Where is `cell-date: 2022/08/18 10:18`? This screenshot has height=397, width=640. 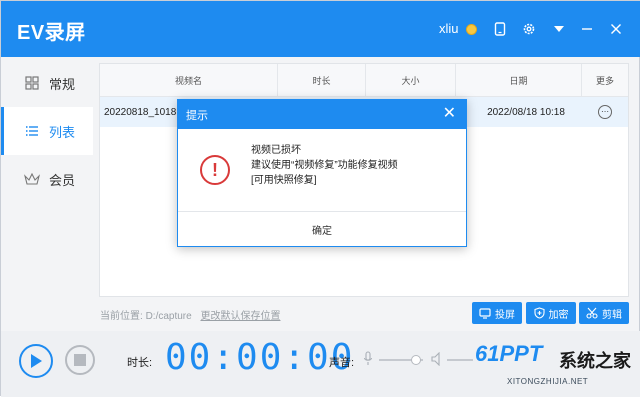
cell-date: 2022/08/18 10:18 is located at coordinates (526, 112).